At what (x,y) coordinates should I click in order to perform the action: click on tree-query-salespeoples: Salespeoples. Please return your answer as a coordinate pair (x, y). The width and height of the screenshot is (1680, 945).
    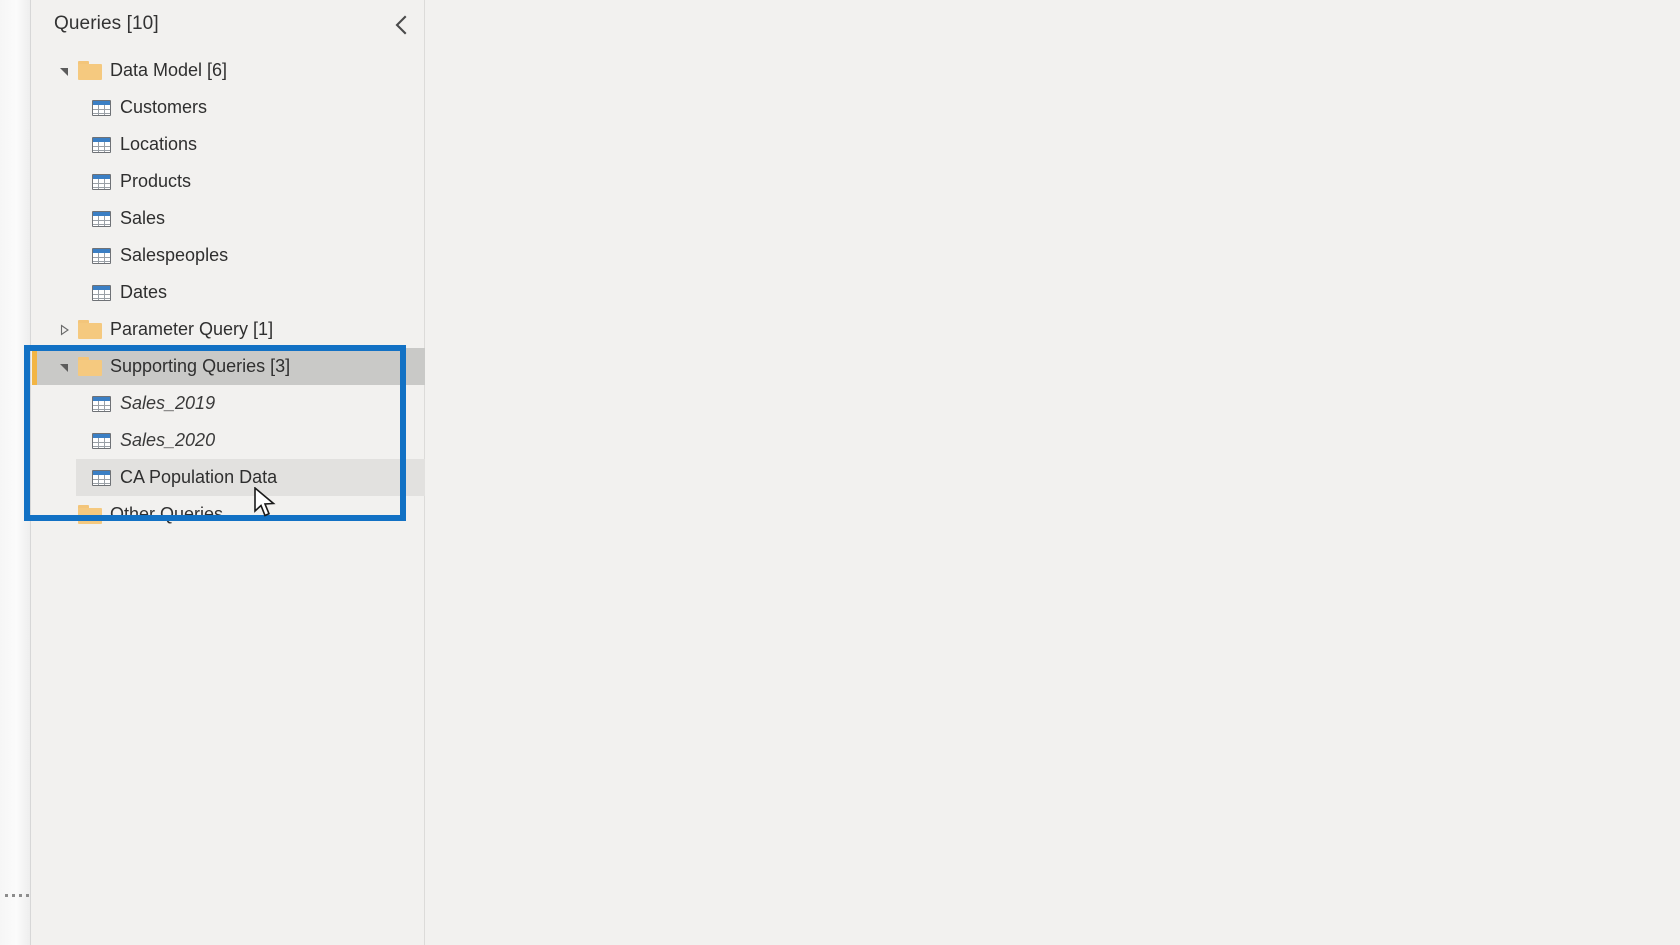
    Looking at the image, I should click on (228, 255).